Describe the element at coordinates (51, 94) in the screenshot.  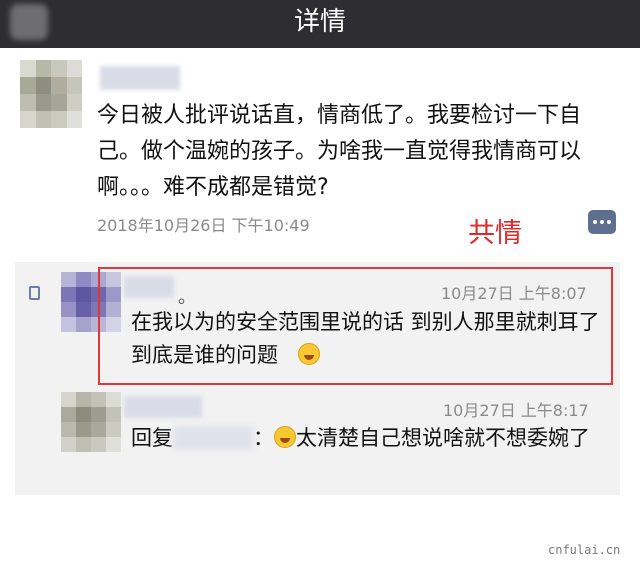
I see `post-avatar` at that location.